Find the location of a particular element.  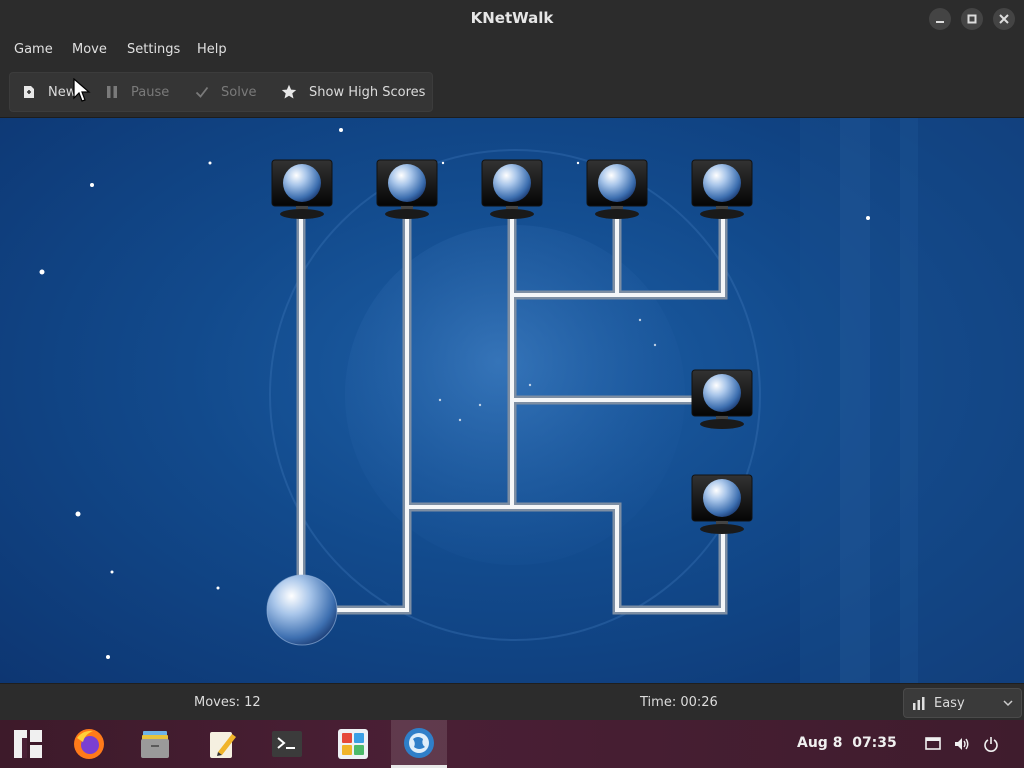

difficulty-value: Easy is located at coordinates (949, 703).